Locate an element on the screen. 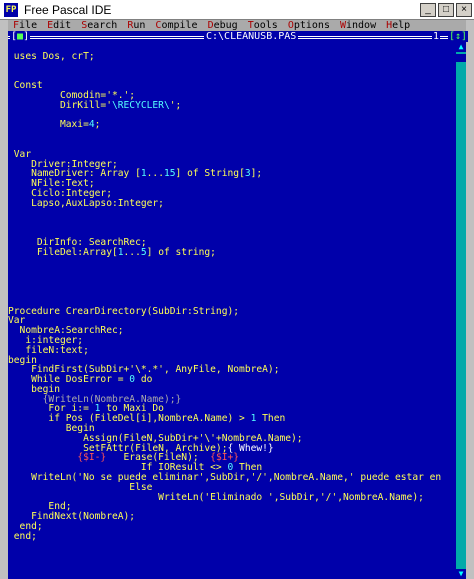 The width and height of the screenshot is (474, 579). menu-item-edit: Edit is located at coordinates (59, 25).